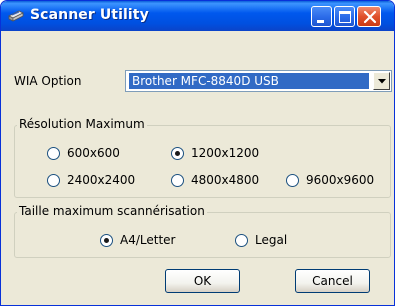 The height and width of the screenshot is (306, 395). Describe the element at coordinates (340, 180) in the screenshot. I see `radio-9600x9600-label: 9600x9600` at that location.